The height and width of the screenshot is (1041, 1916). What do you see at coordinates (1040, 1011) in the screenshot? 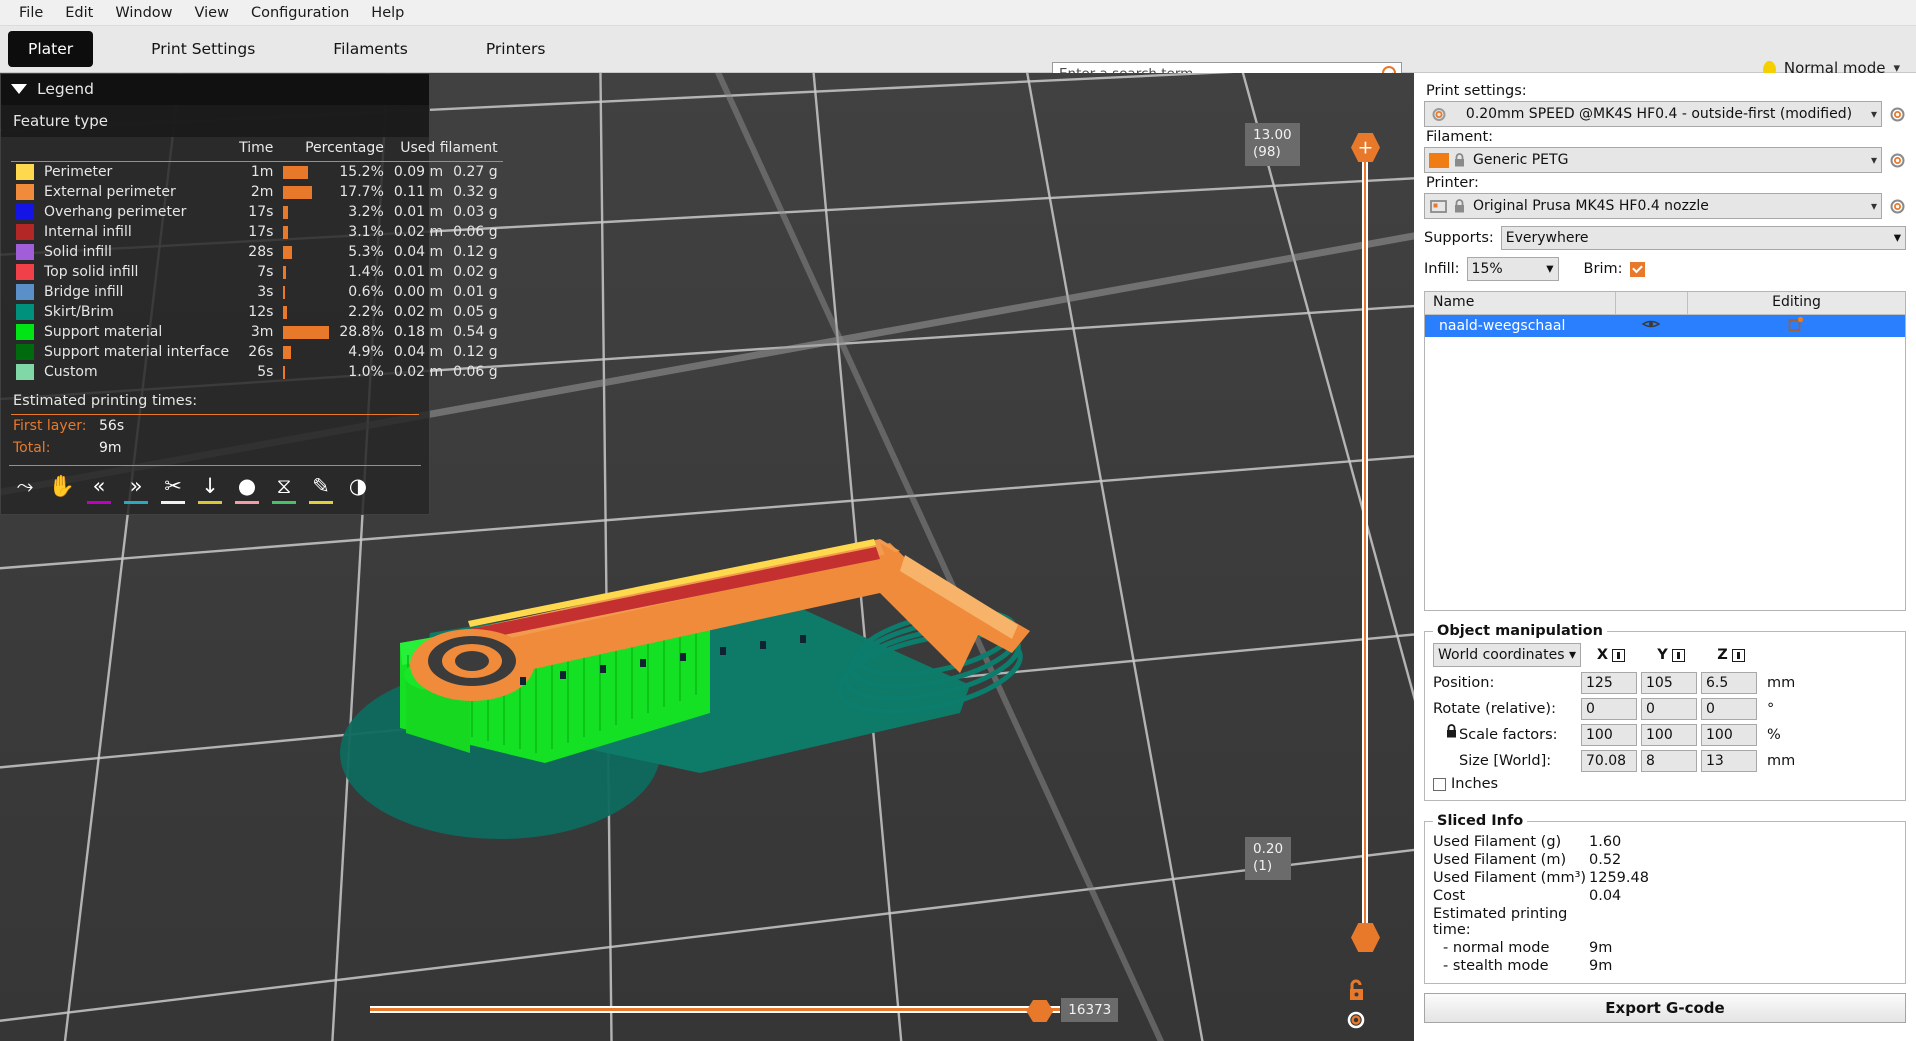
I see `move-slider-thumb` at bounding box center [1040, 1011].